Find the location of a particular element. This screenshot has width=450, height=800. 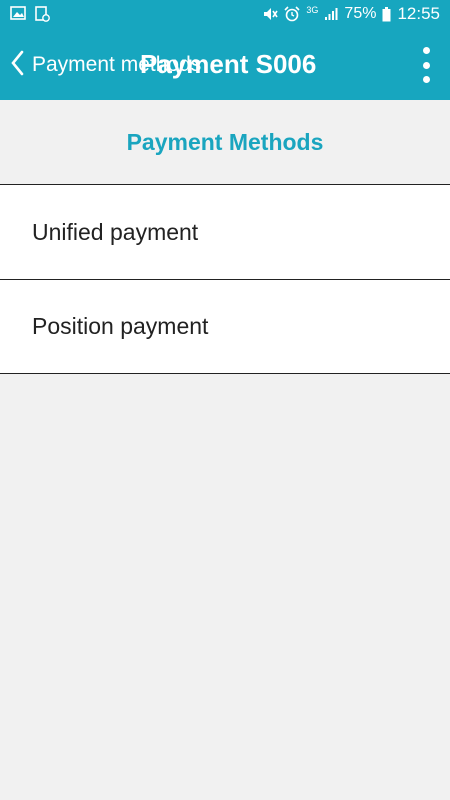

battery-percent: 75% is located at coordinates (360, 13).